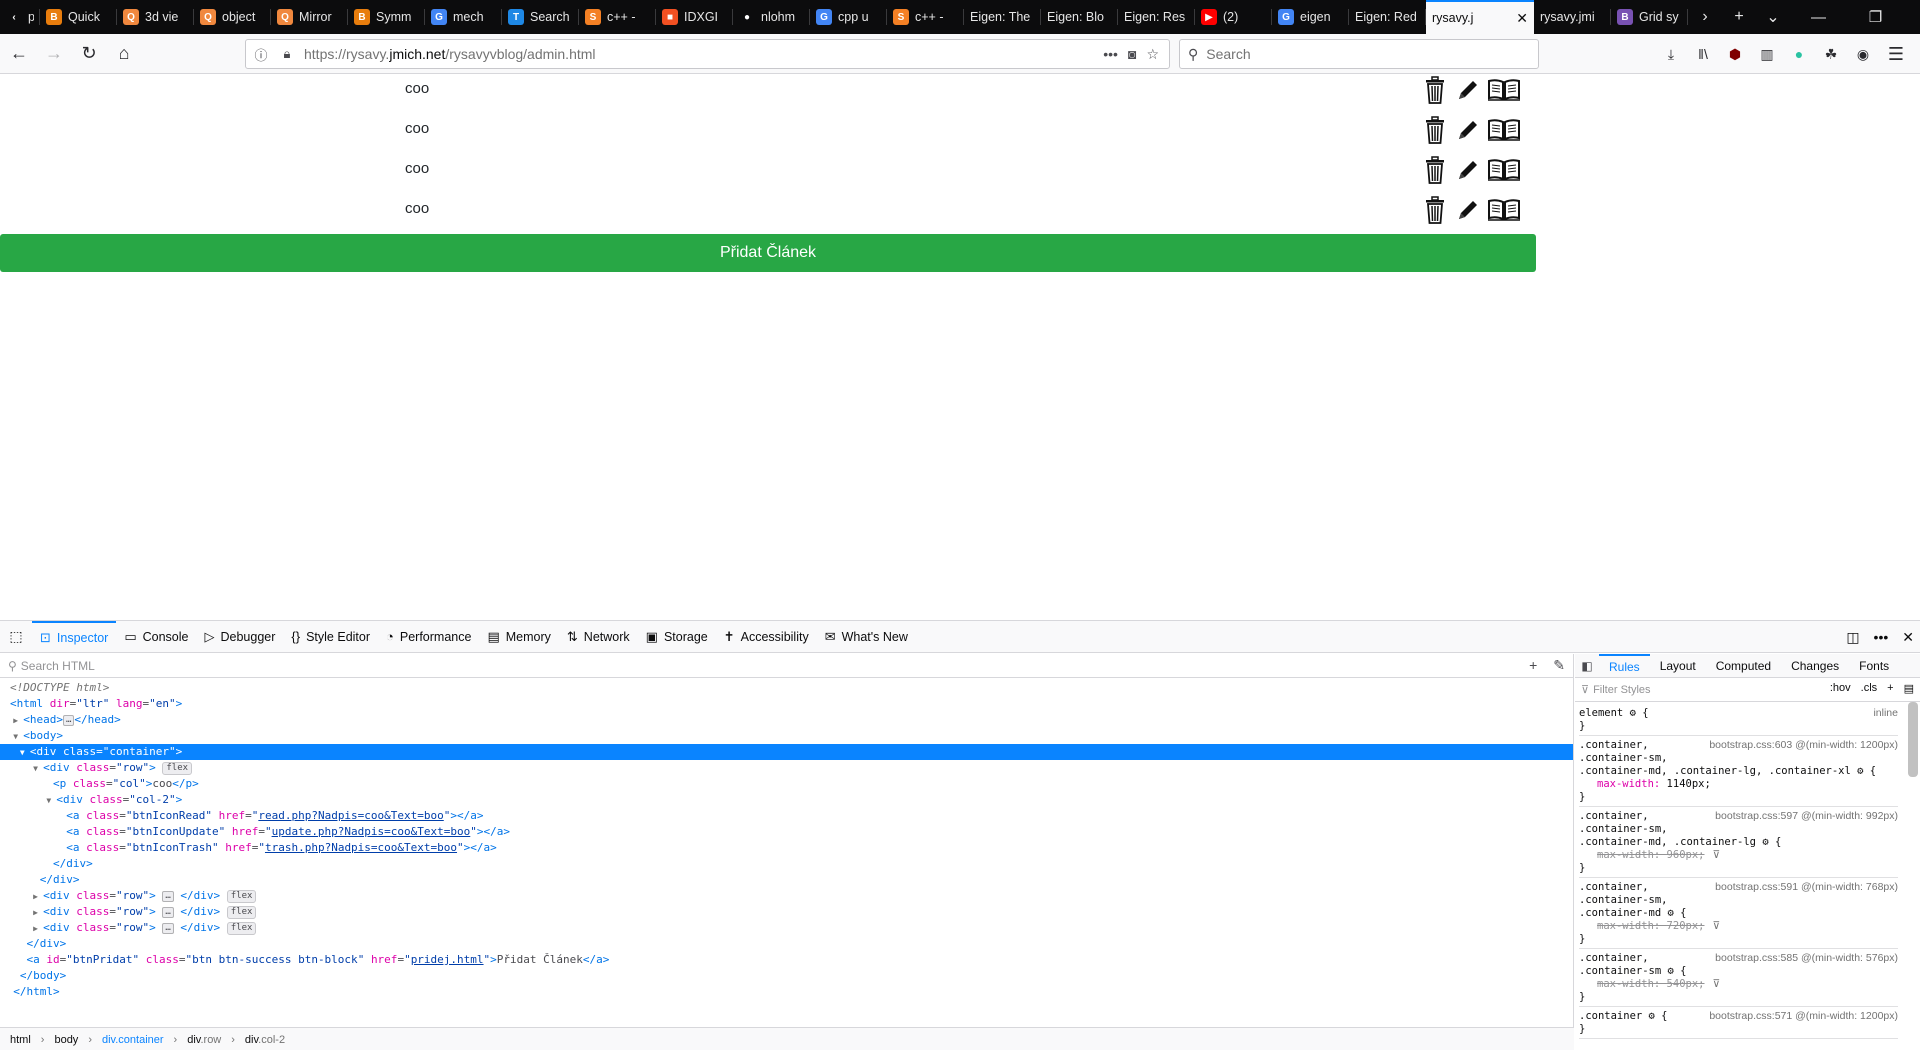  I want to click on breadcrumb-item: html, so click(20, 1040).